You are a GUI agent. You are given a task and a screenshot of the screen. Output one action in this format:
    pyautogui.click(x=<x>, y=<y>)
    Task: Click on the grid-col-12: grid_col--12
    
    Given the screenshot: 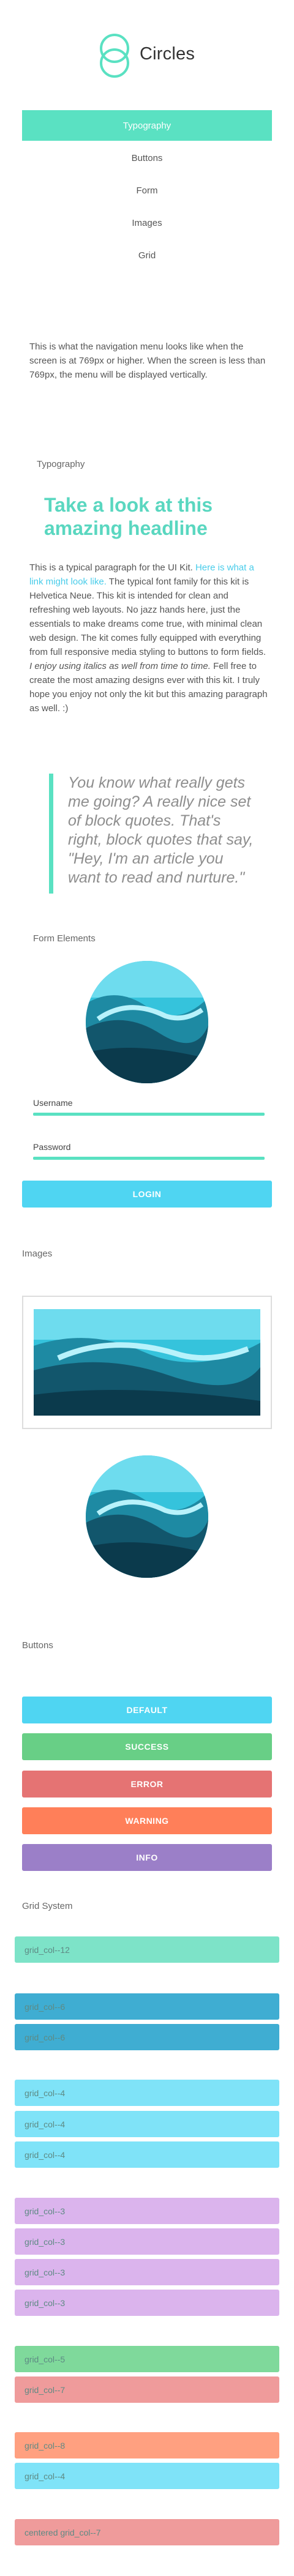 What is the action you would take?
    pyautogui.click(x=147, y=1949)
    